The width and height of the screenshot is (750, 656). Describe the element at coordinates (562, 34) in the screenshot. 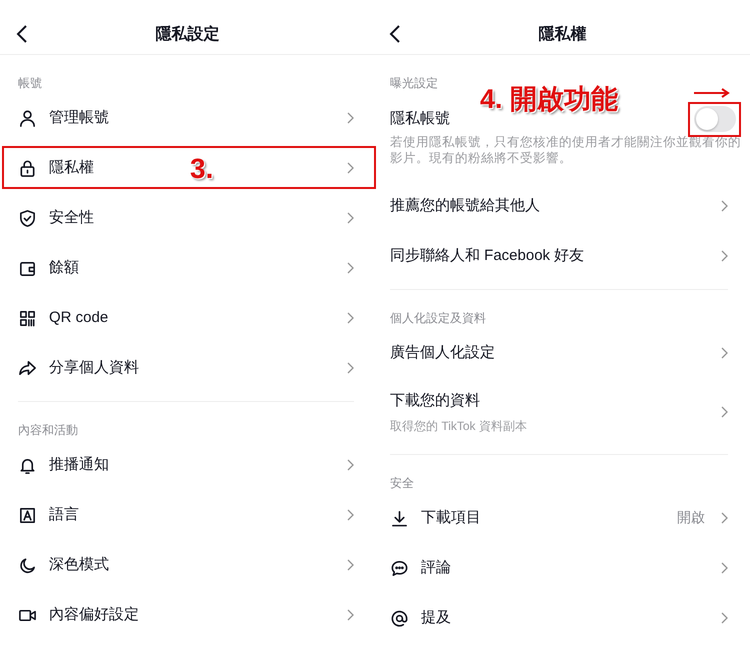

I see `screen-title: 隱私權` at that location.